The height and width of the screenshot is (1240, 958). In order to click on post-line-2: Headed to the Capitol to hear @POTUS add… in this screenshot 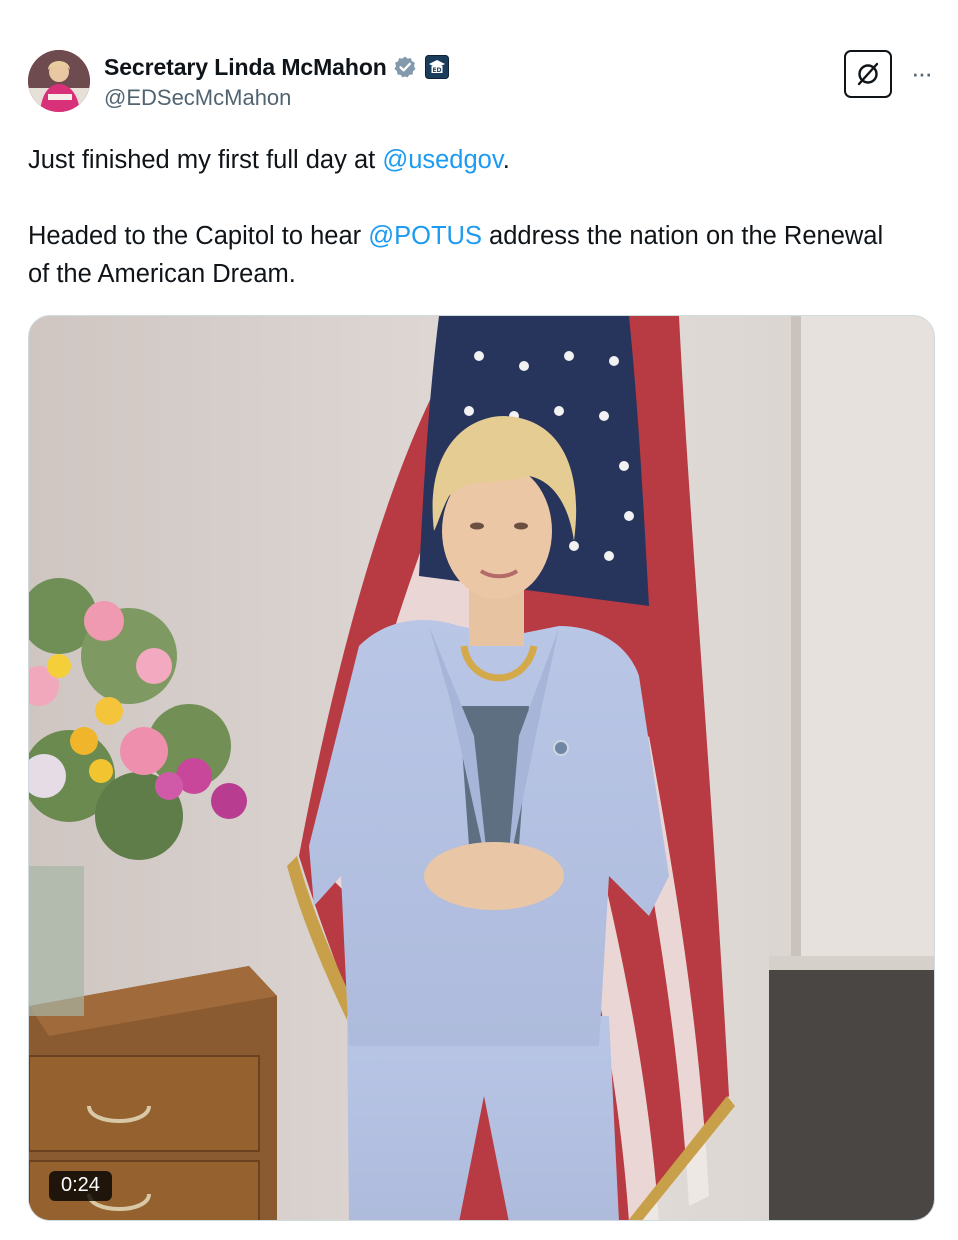, I will do `click(468, 255)`.